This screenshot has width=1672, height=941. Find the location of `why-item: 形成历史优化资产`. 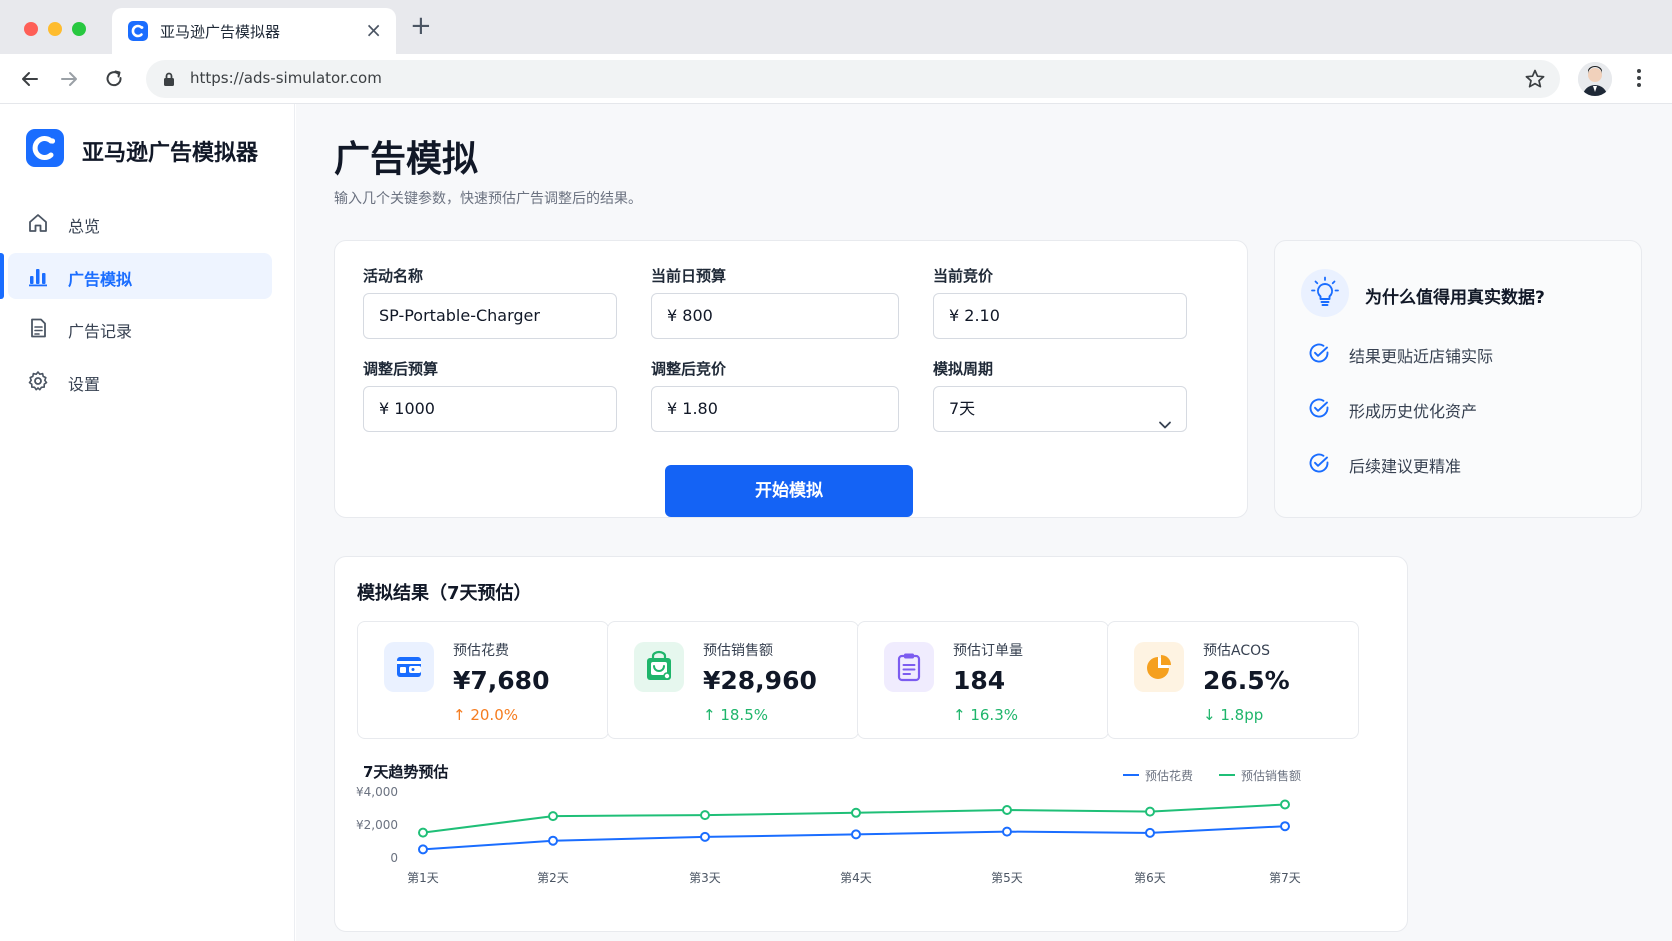

why-item: 形成历史优化资产 is located at coordinates (1467, 408).